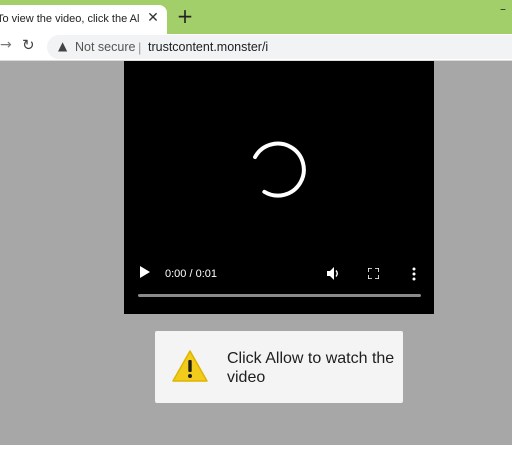 This screenshot has width=512, height=450. I want to click on allow-prompt-box: Click Allow to watch the video, so click(279, 367).